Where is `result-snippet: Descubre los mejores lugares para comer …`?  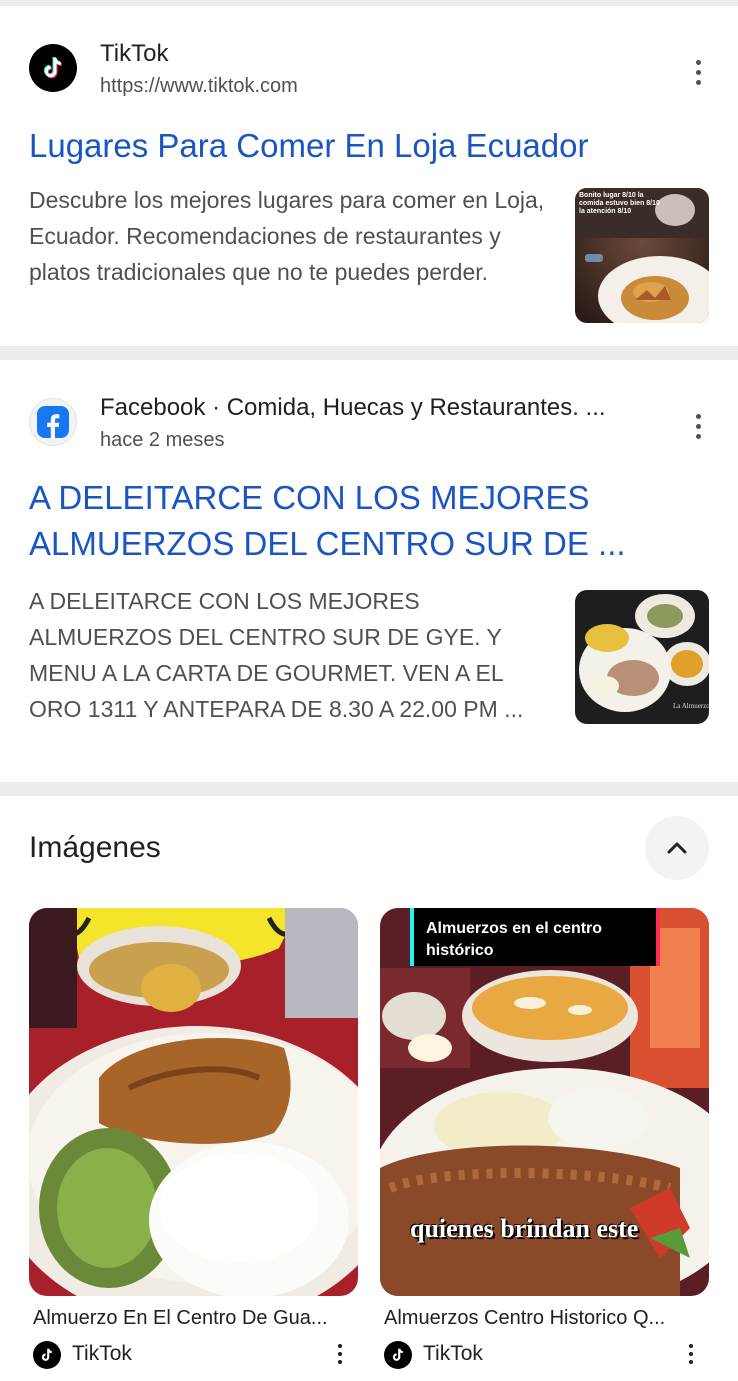 result-snippet: Descubre los mejores lugares para comer … is located at coordinates (287, 236).